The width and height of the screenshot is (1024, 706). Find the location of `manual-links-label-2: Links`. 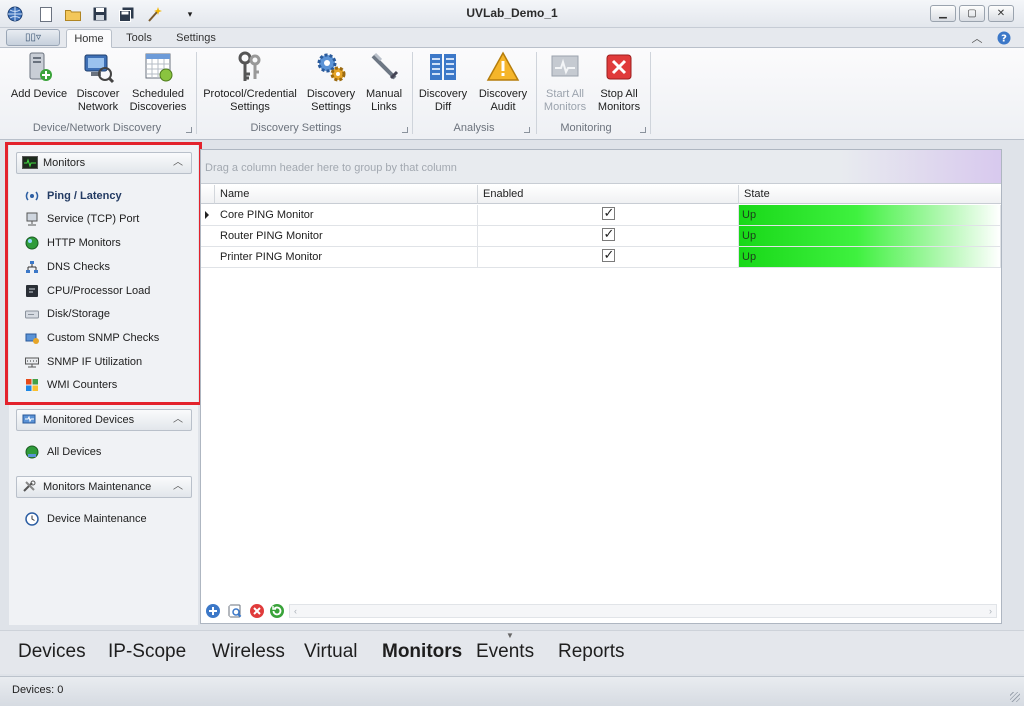

manual-links-label-2: Links is located at coordinates (384, 107).